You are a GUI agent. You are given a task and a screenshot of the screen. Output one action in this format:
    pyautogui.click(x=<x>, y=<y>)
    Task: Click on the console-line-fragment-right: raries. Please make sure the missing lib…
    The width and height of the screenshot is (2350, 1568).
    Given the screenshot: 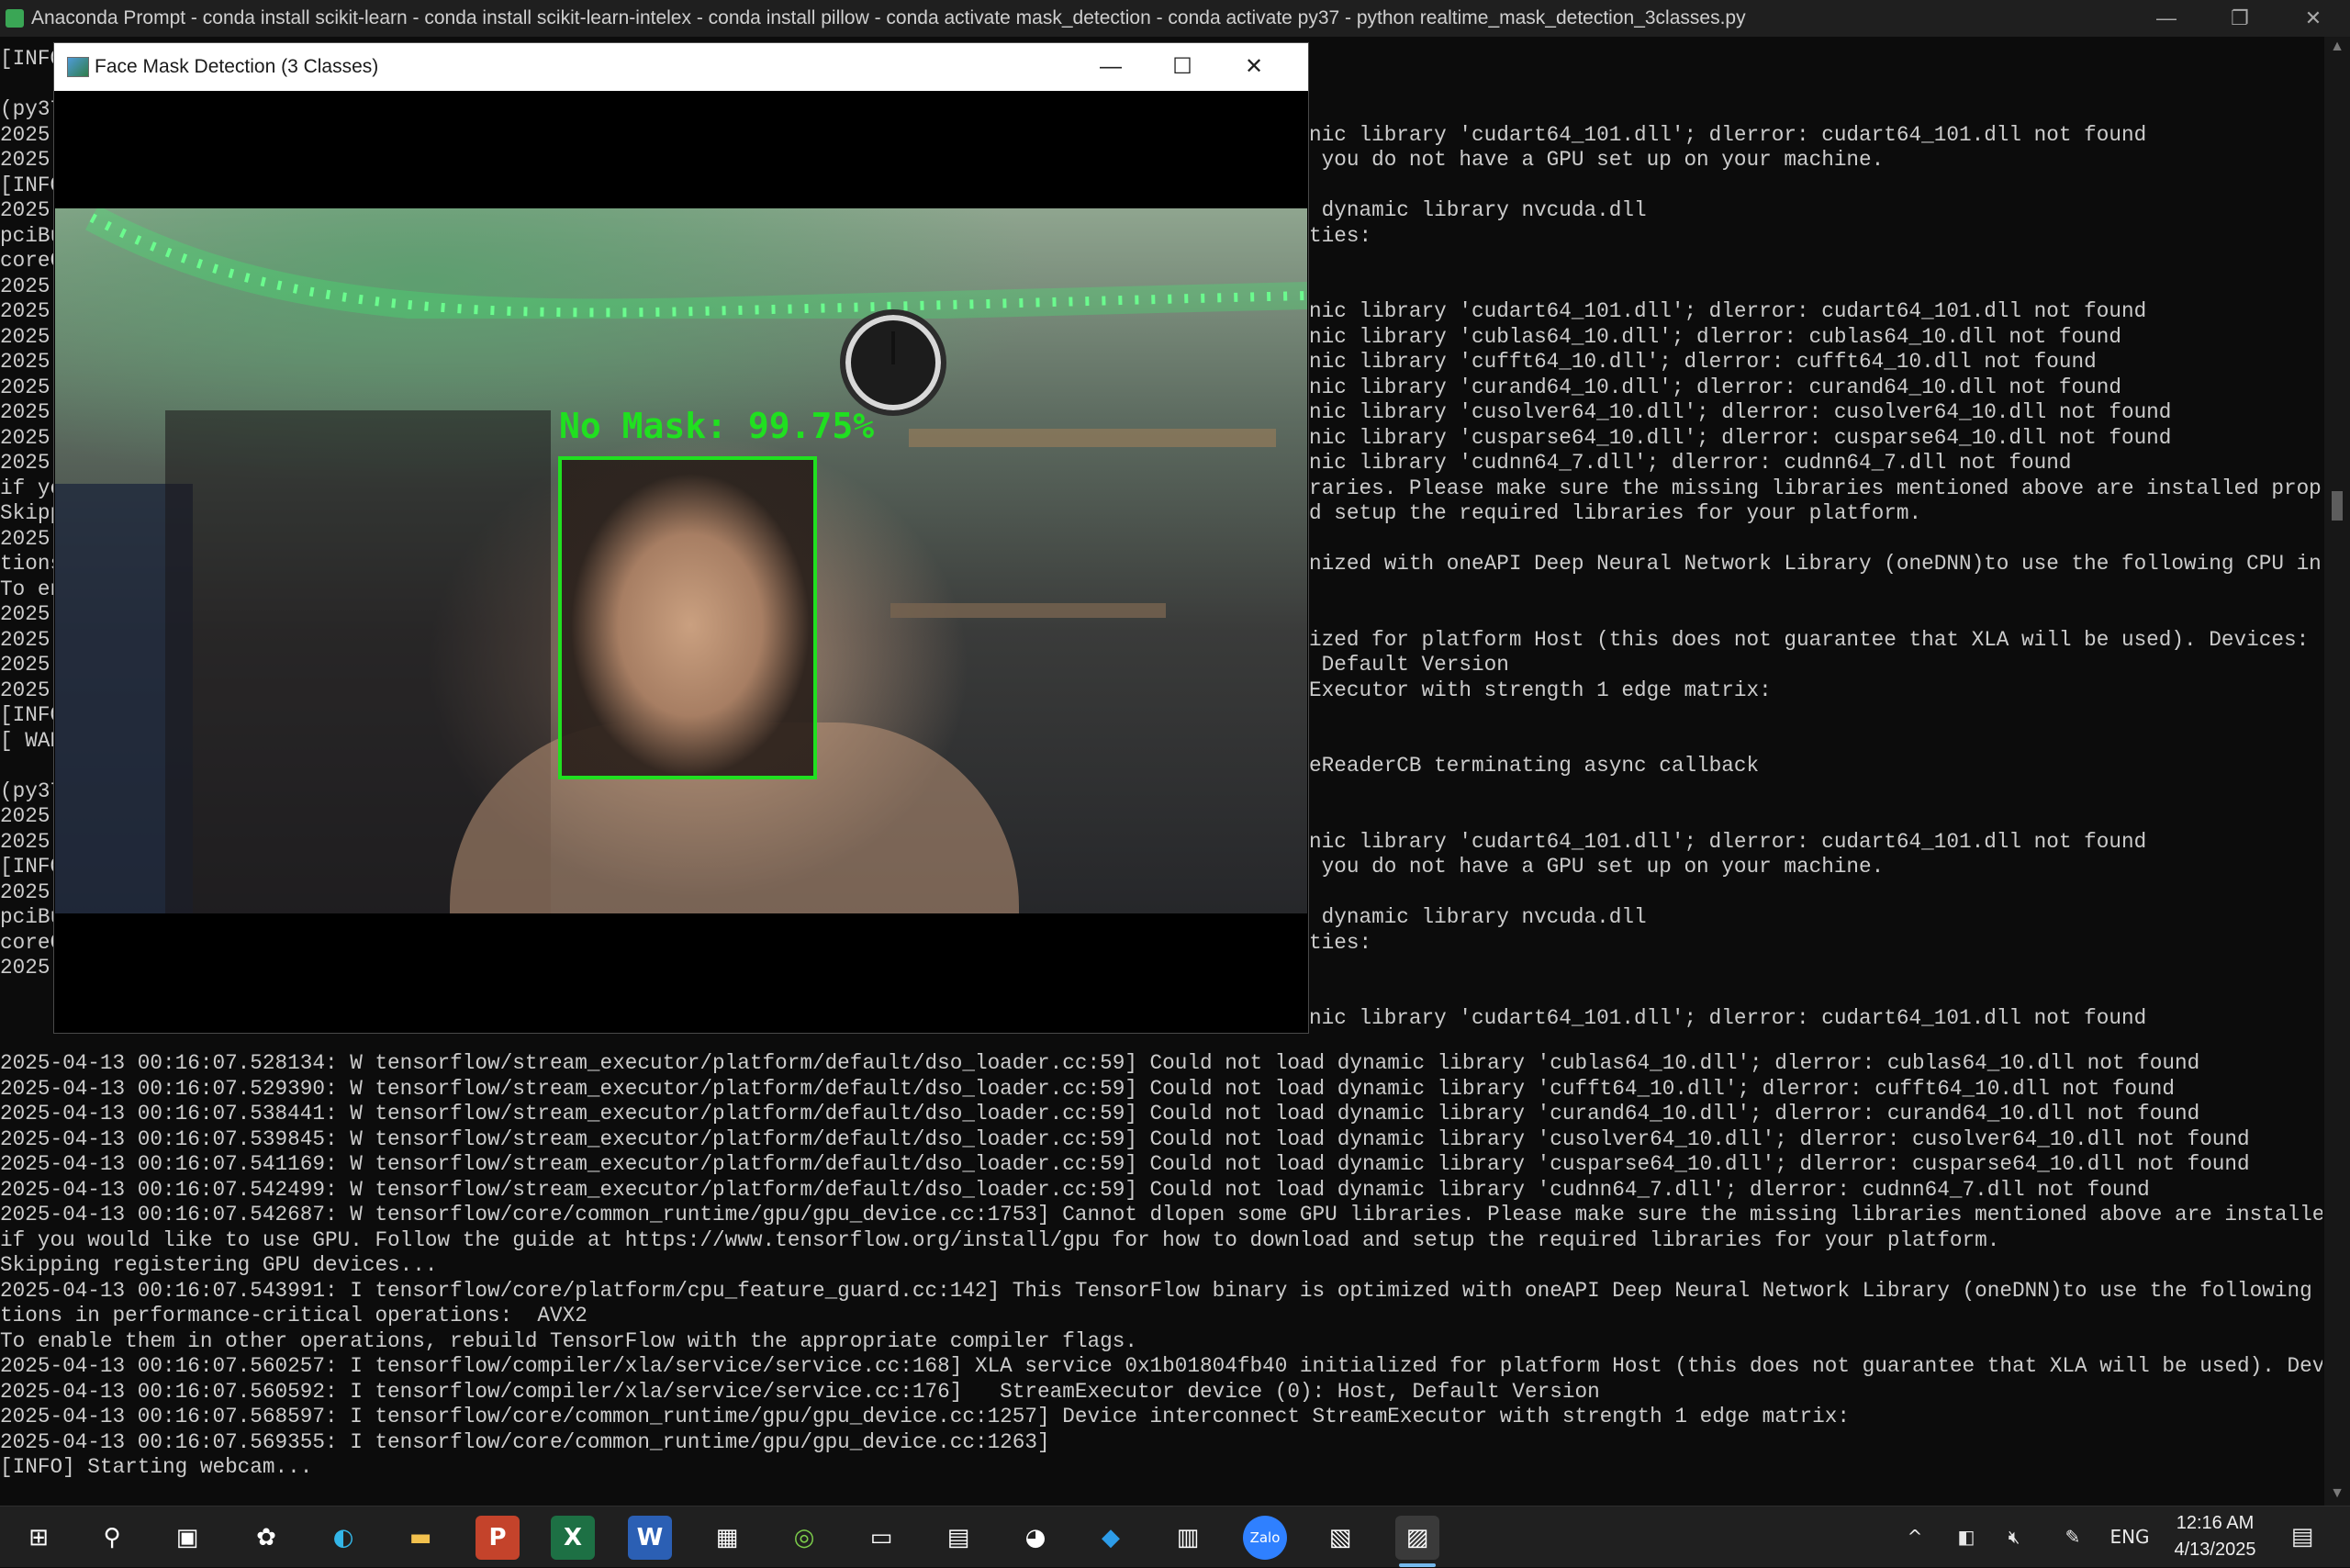 What is the action you would take?
    pyautogui.click(x=1815, y=488)
    